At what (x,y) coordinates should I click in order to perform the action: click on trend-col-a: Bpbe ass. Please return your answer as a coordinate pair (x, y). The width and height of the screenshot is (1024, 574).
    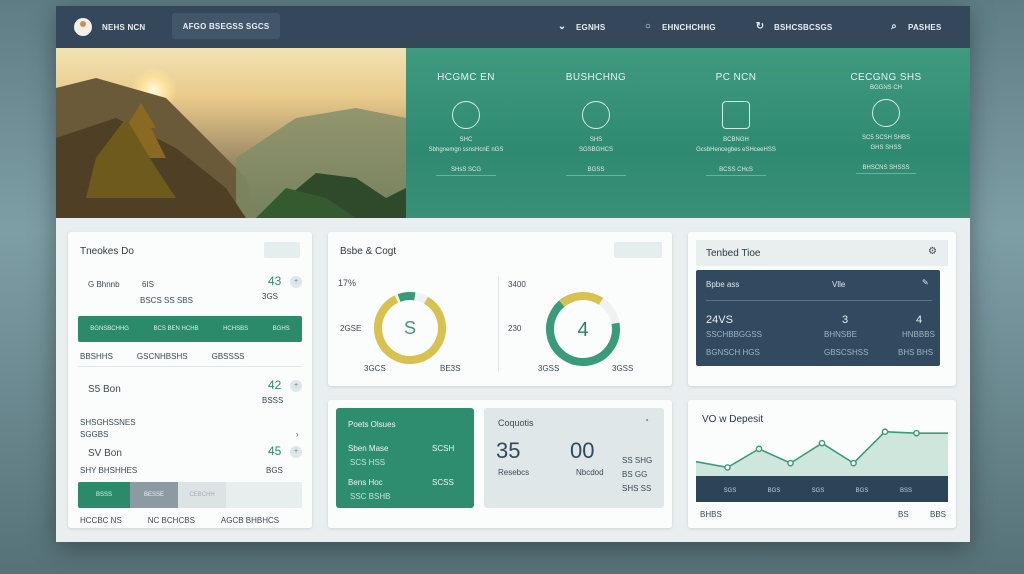
    Looking at the image, I should click on (723, 284).